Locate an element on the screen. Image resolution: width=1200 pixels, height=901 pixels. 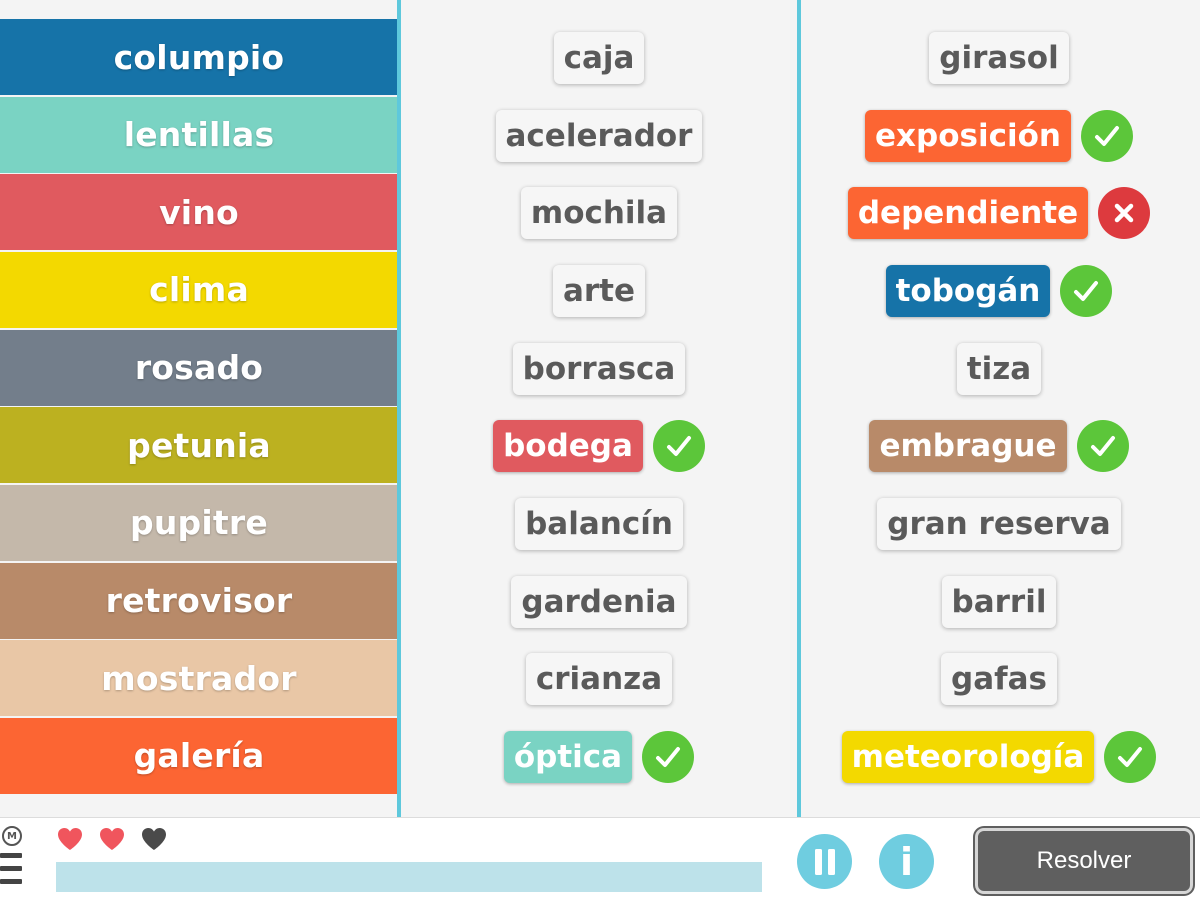
word-cell: barril is located at coordinates (999, 602).